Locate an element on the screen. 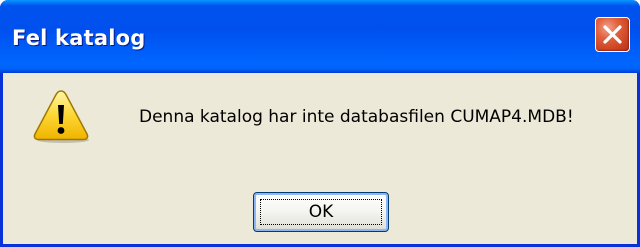 The height and width of the screenshot is (247, 640). close-icon is located at coordinates (612, 34).